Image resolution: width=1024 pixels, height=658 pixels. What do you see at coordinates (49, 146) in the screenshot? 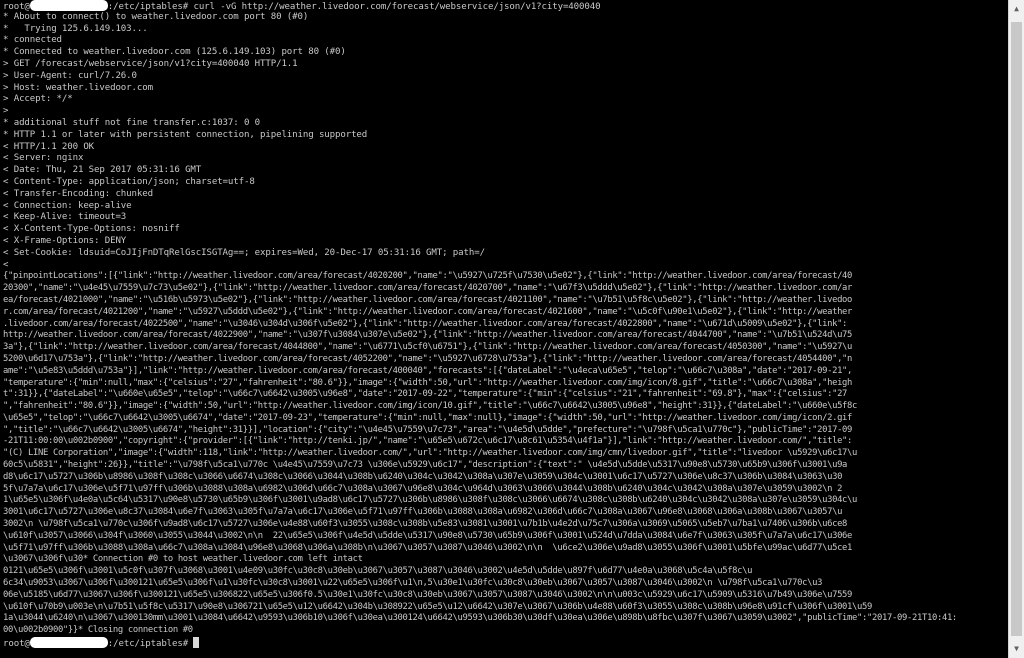
I see `terminal-line: < HTTP/1.1 200 OK` at bounding box center [49, 146].